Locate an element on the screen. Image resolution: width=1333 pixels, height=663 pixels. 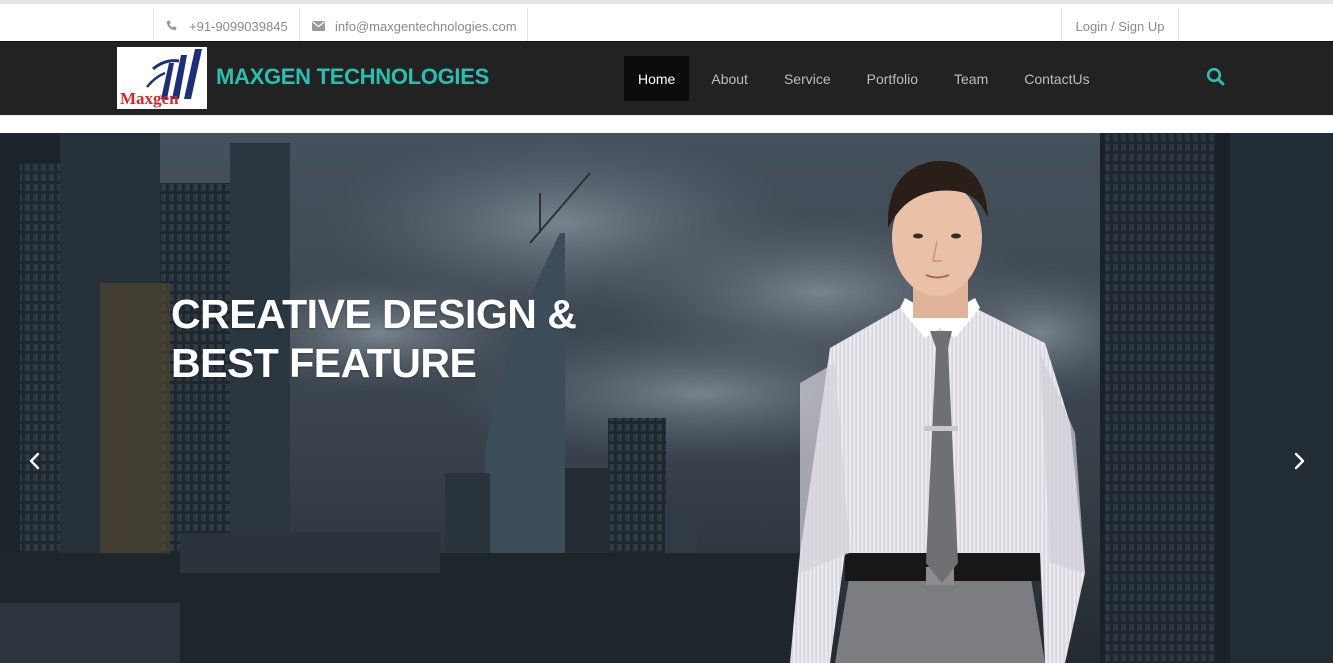
chevron-right-icon is located at coordinates (1299, 461).